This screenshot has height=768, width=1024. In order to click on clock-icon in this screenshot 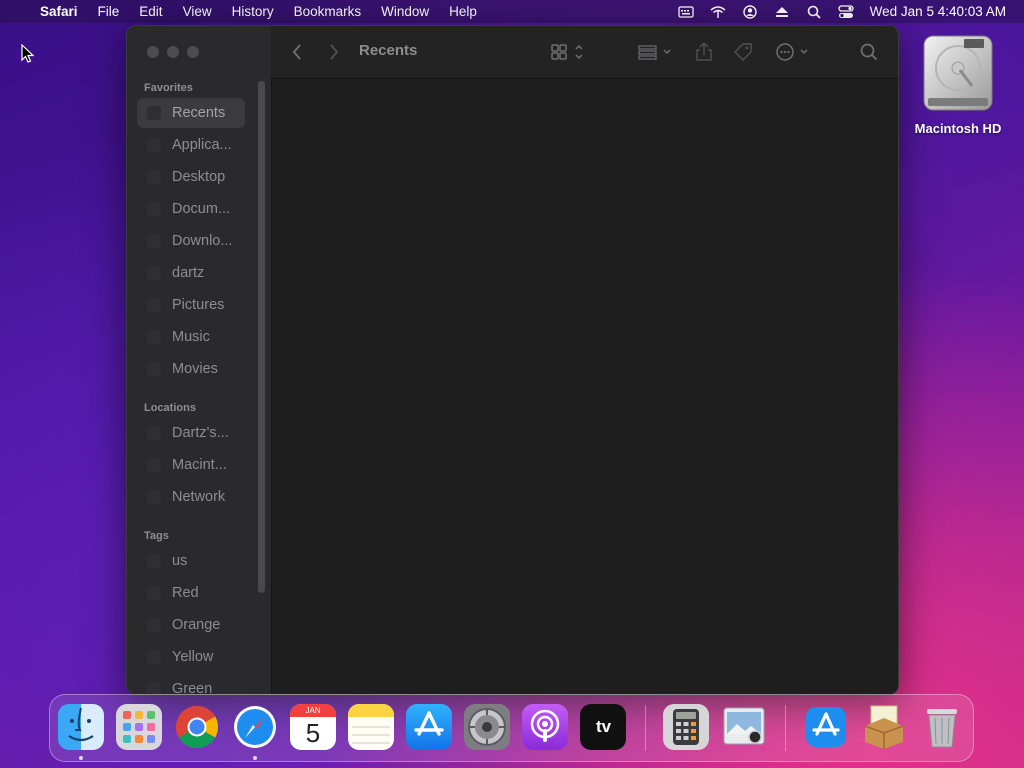, I will do `click(154, 113)`.